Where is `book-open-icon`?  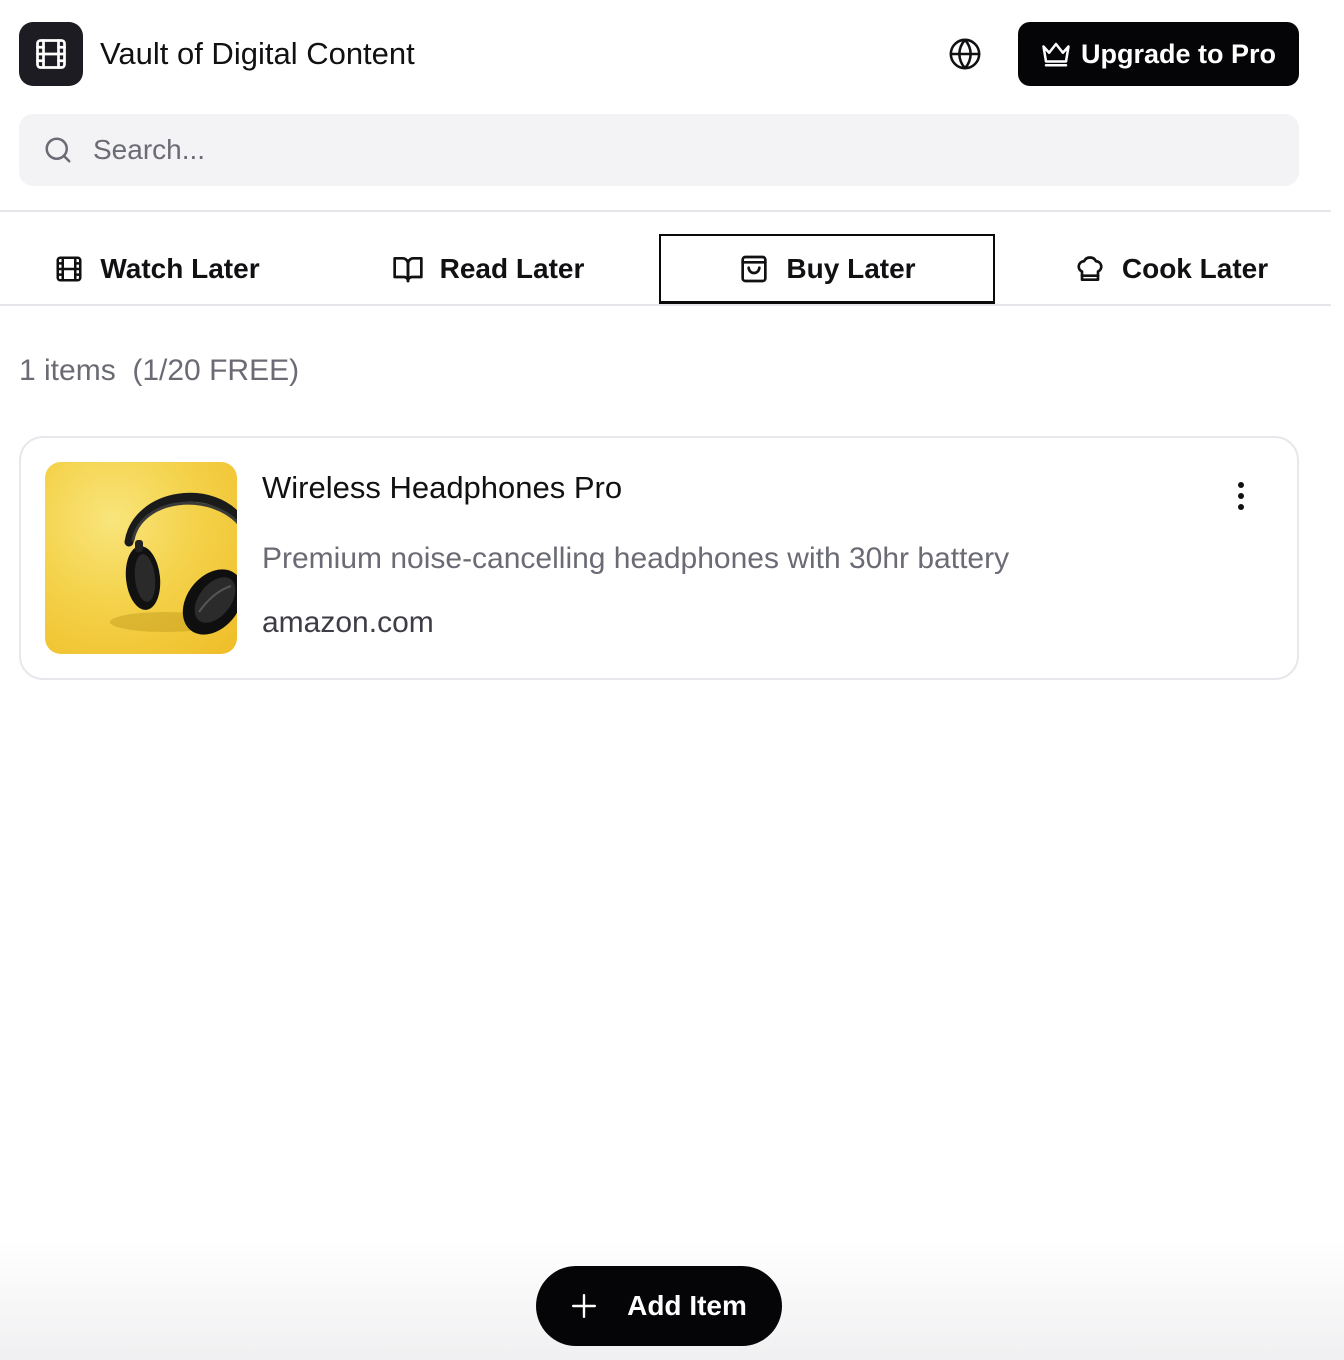 book-open-icon is located at coordinates (407, 270).